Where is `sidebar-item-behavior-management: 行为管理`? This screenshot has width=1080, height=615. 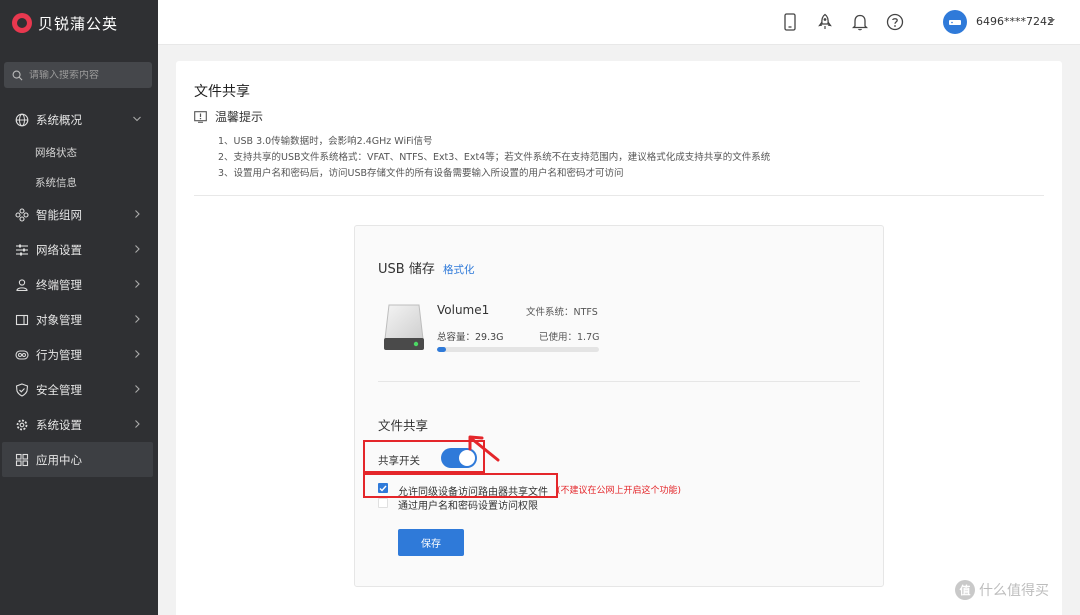 sidebar-item-behavior-management: 行为管理 is located at coordinates (79, 354).